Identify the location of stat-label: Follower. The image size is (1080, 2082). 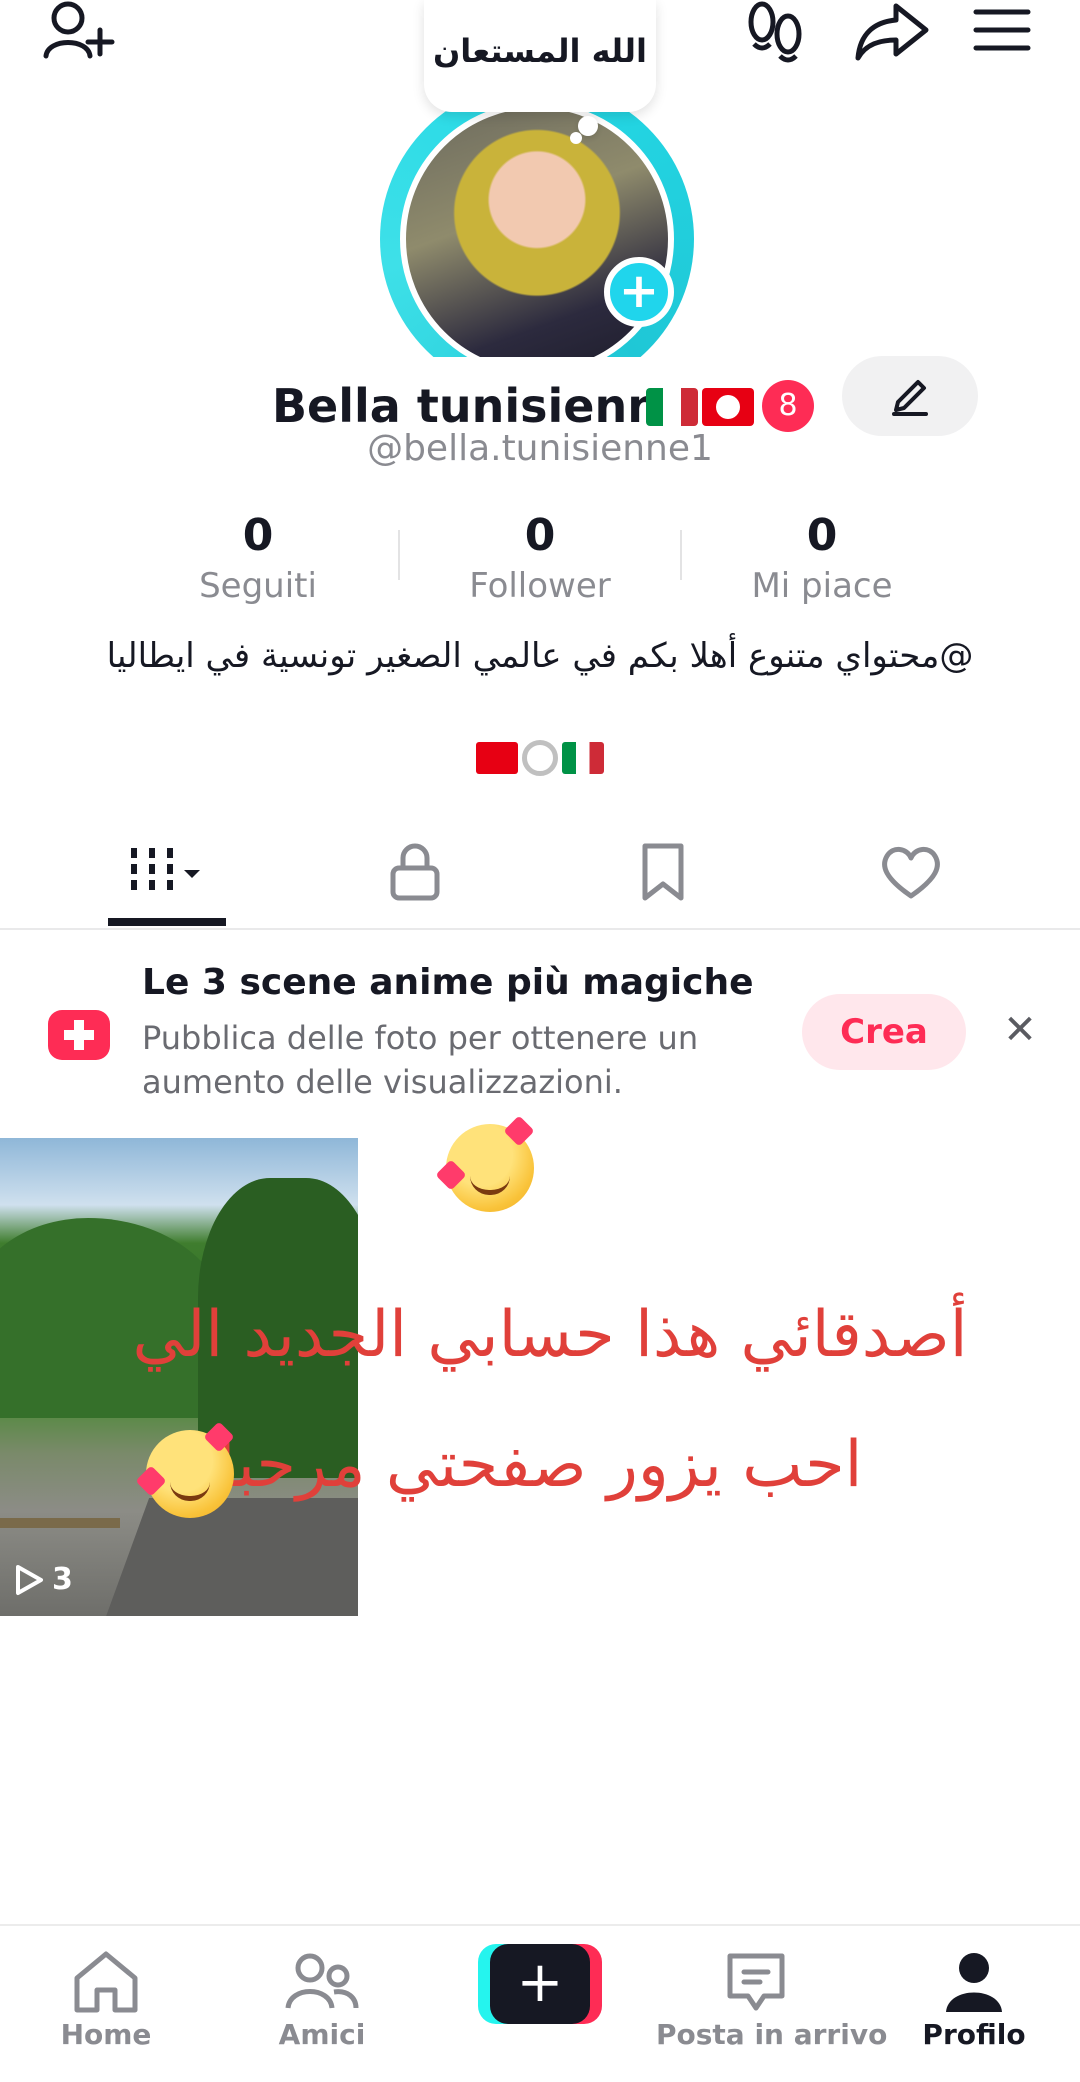
(540, 586).